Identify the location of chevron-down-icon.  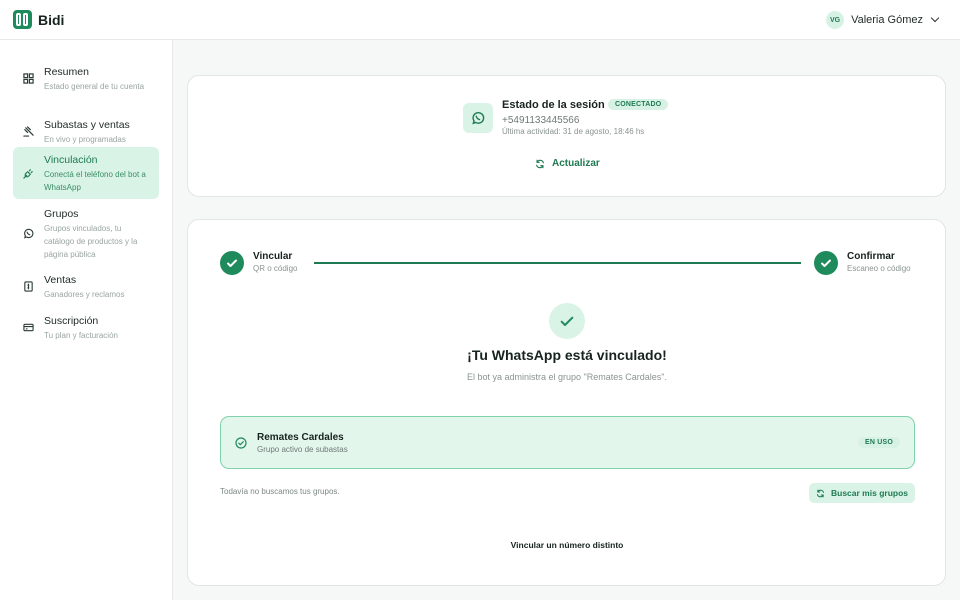
(935, 18).